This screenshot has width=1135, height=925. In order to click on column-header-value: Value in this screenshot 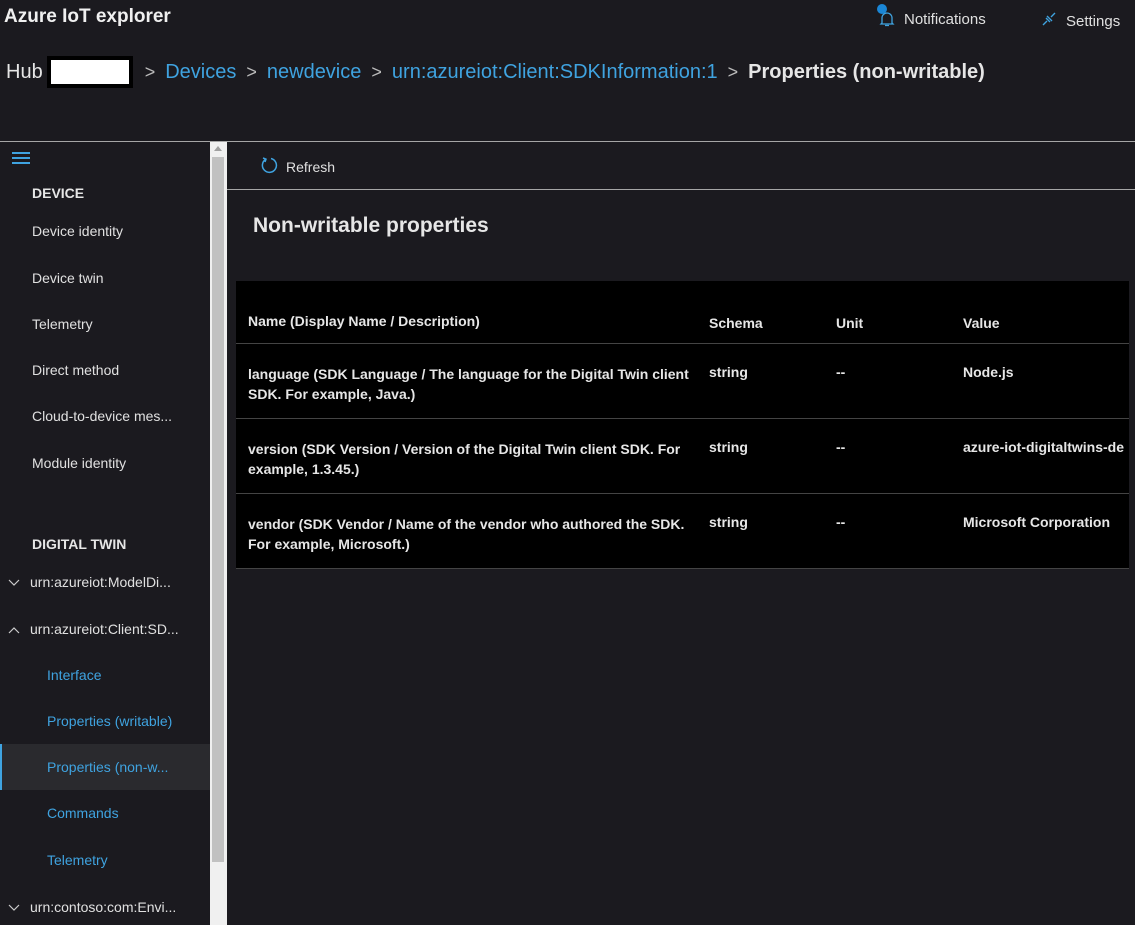, I will do `click(981, 323)`.